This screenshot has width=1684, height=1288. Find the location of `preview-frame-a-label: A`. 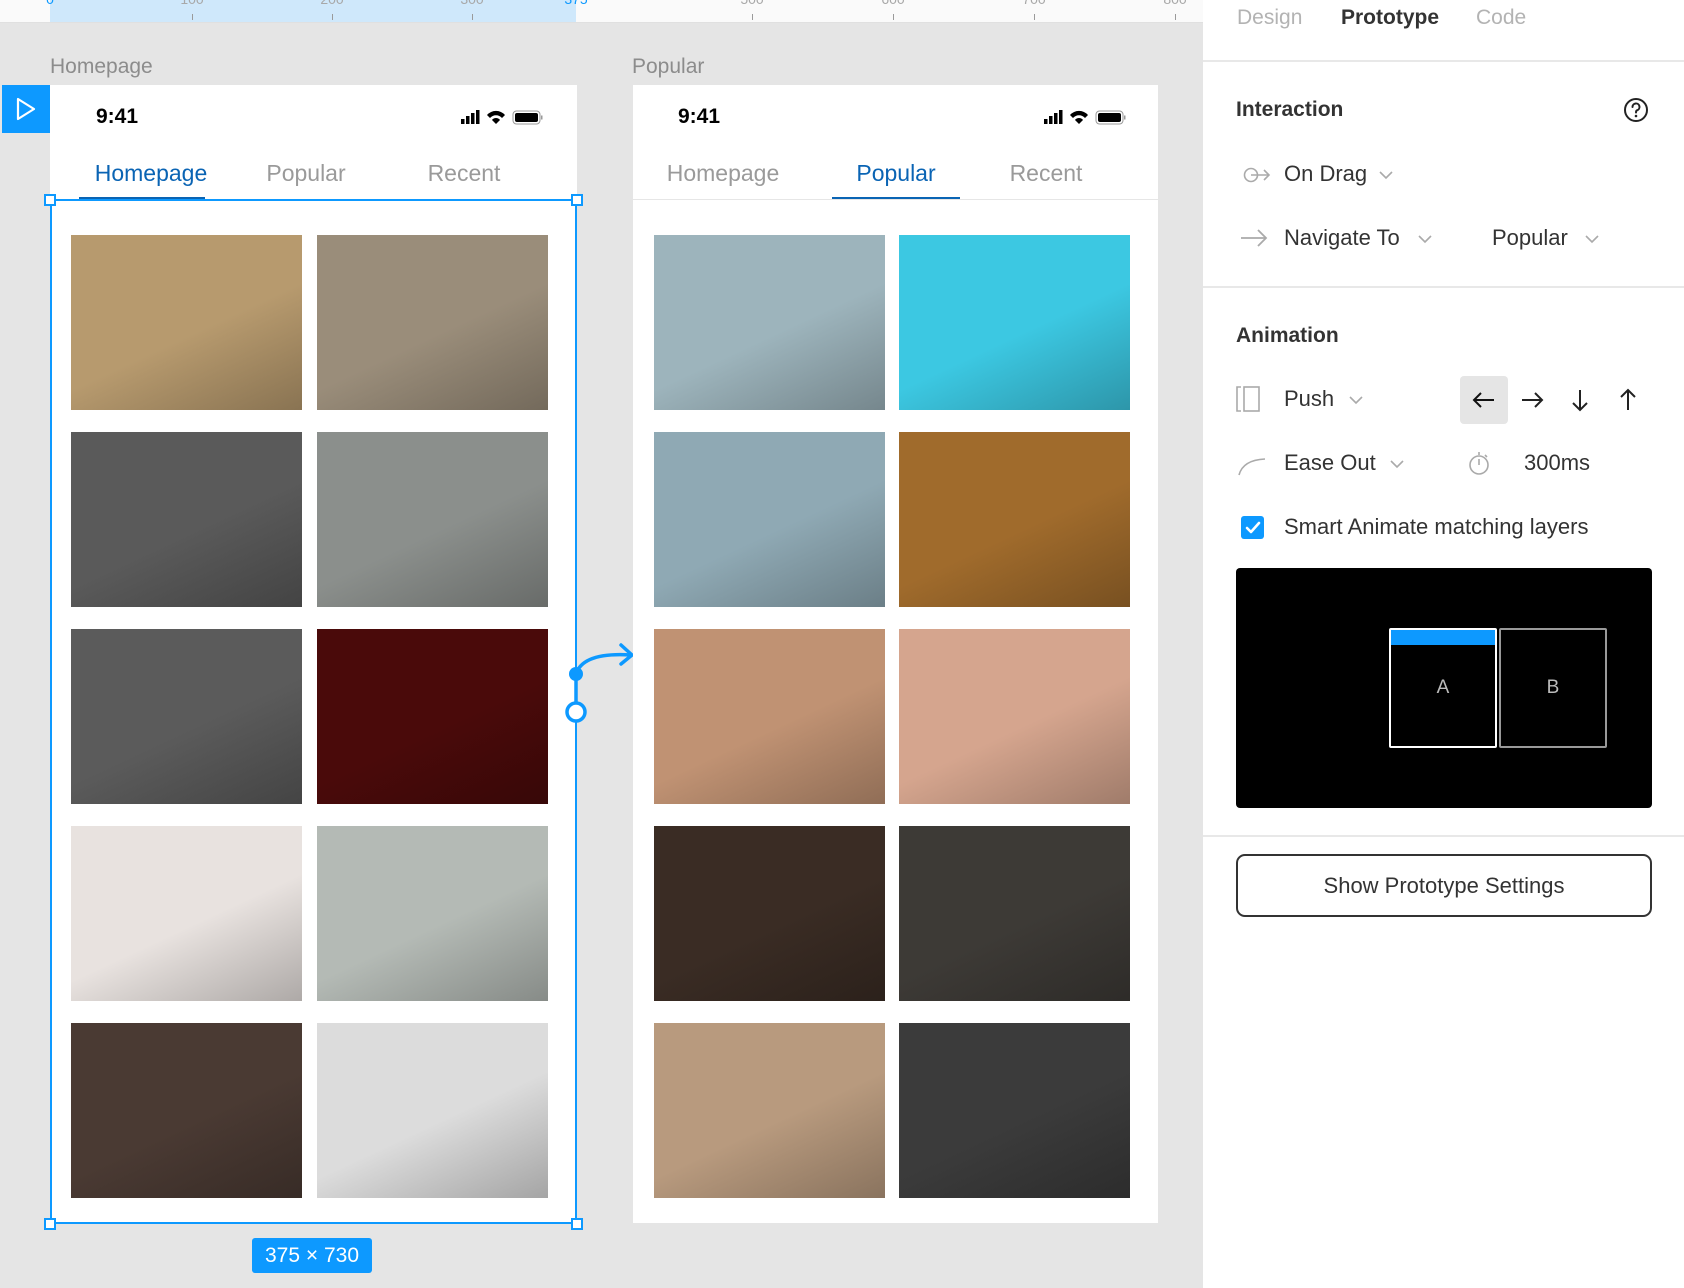

preview-frame-a-label: A is located at coordinates (1443, 687).